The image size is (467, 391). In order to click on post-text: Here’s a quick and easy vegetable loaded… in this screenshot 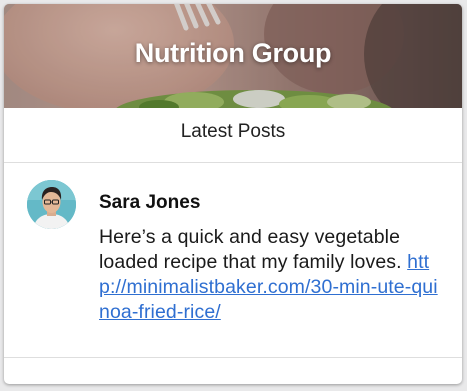, I will do `click(250, 249)`.